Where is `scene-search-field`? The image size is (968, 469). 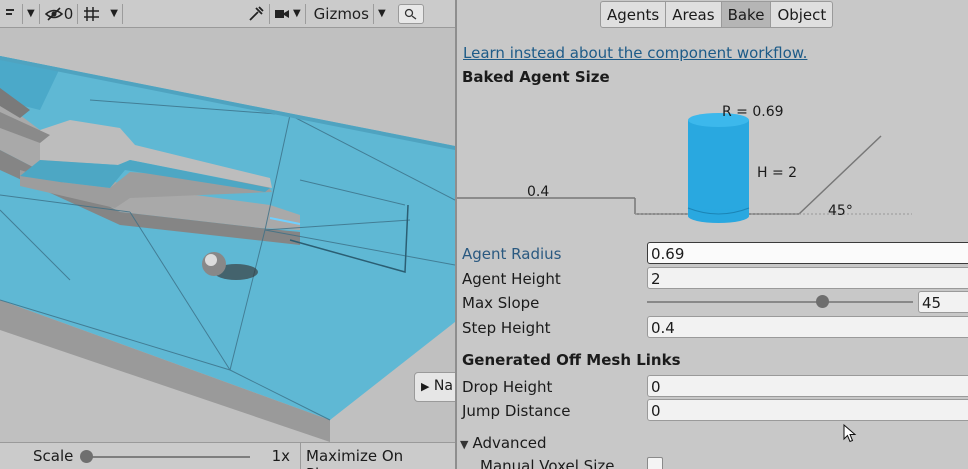 scene-search-field is located at coordinates (410, 13).